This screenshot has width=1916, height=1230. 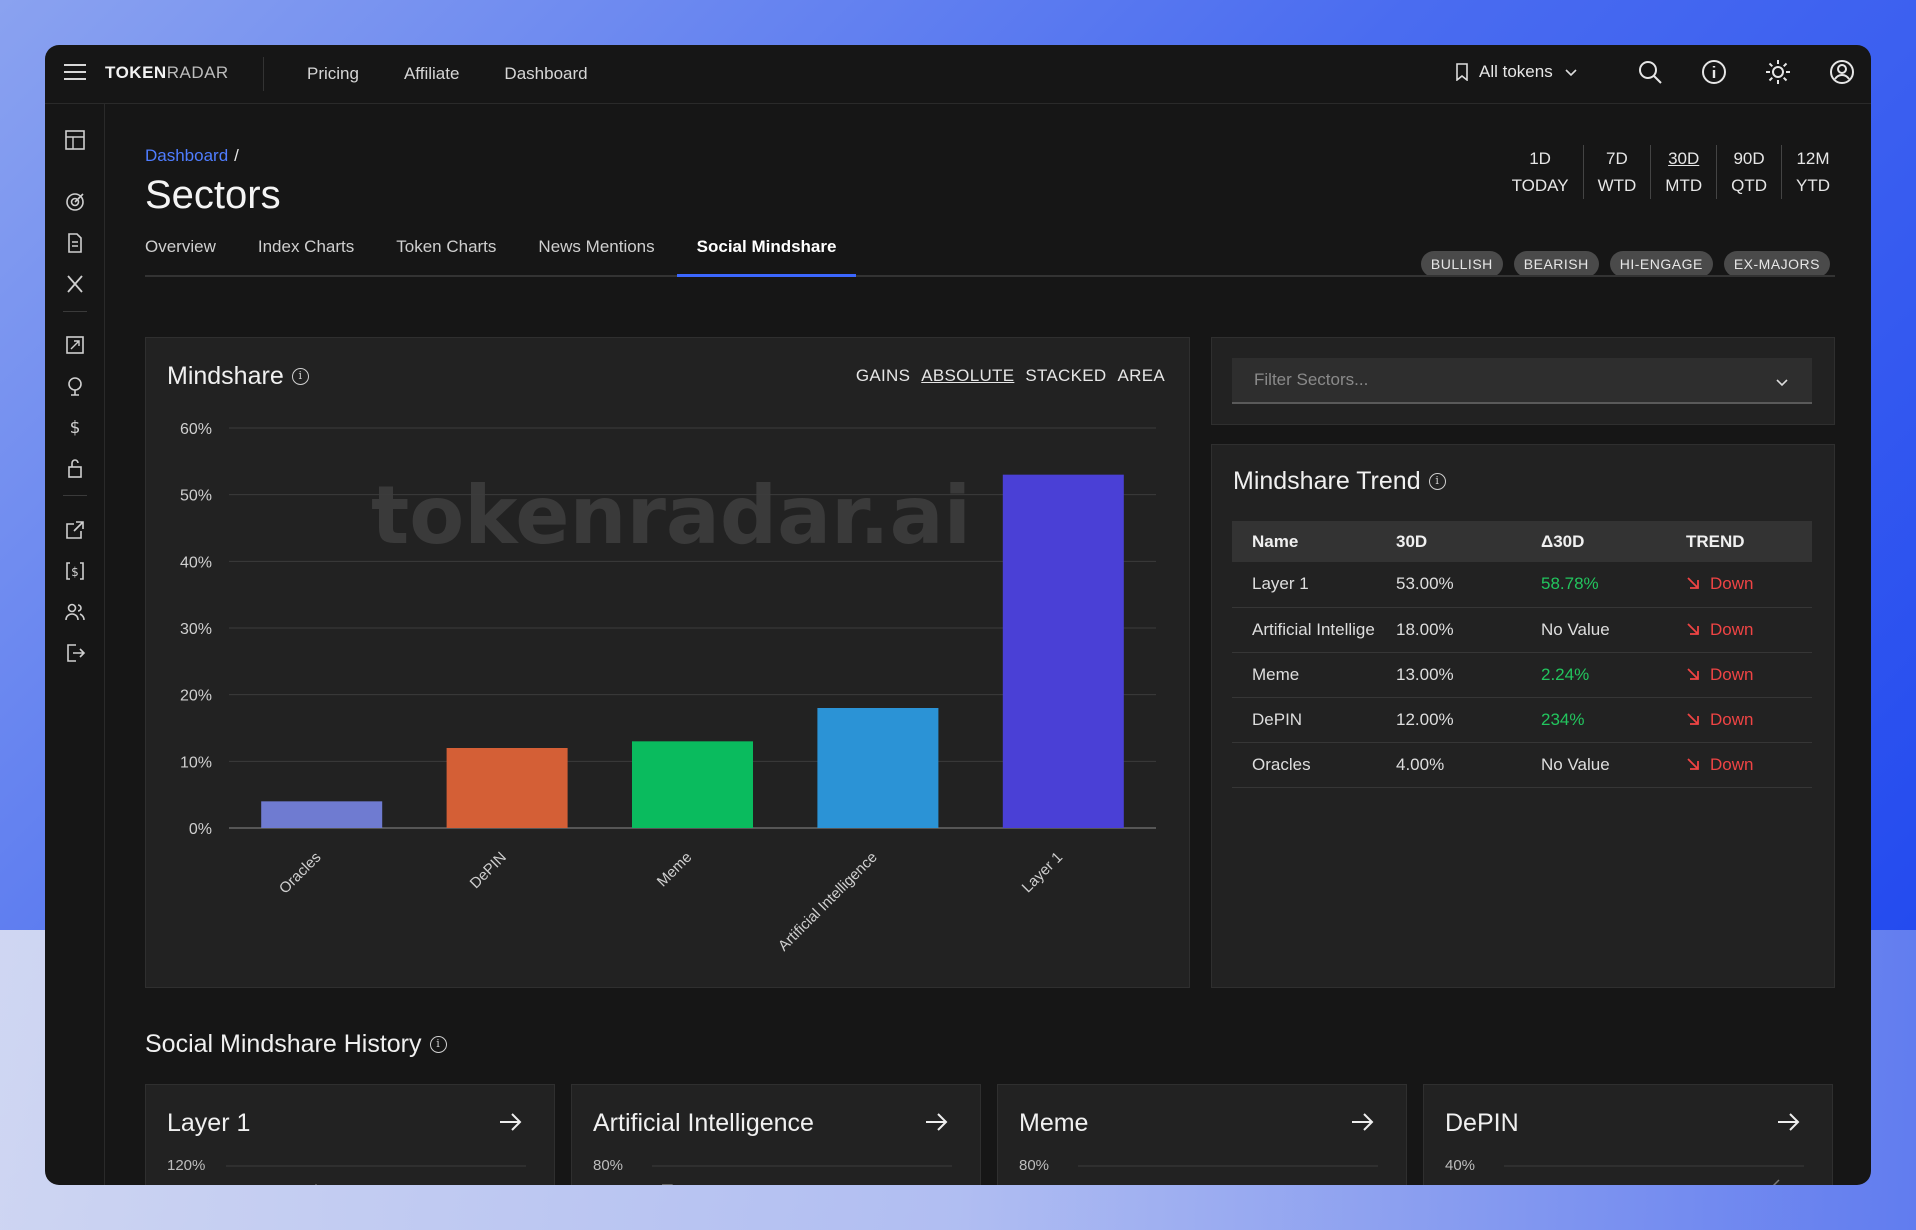 What do you see at coordinates (180, 256) in the screenshot?
I see `tab-overview: Overview` at bounding box center [180, 256].